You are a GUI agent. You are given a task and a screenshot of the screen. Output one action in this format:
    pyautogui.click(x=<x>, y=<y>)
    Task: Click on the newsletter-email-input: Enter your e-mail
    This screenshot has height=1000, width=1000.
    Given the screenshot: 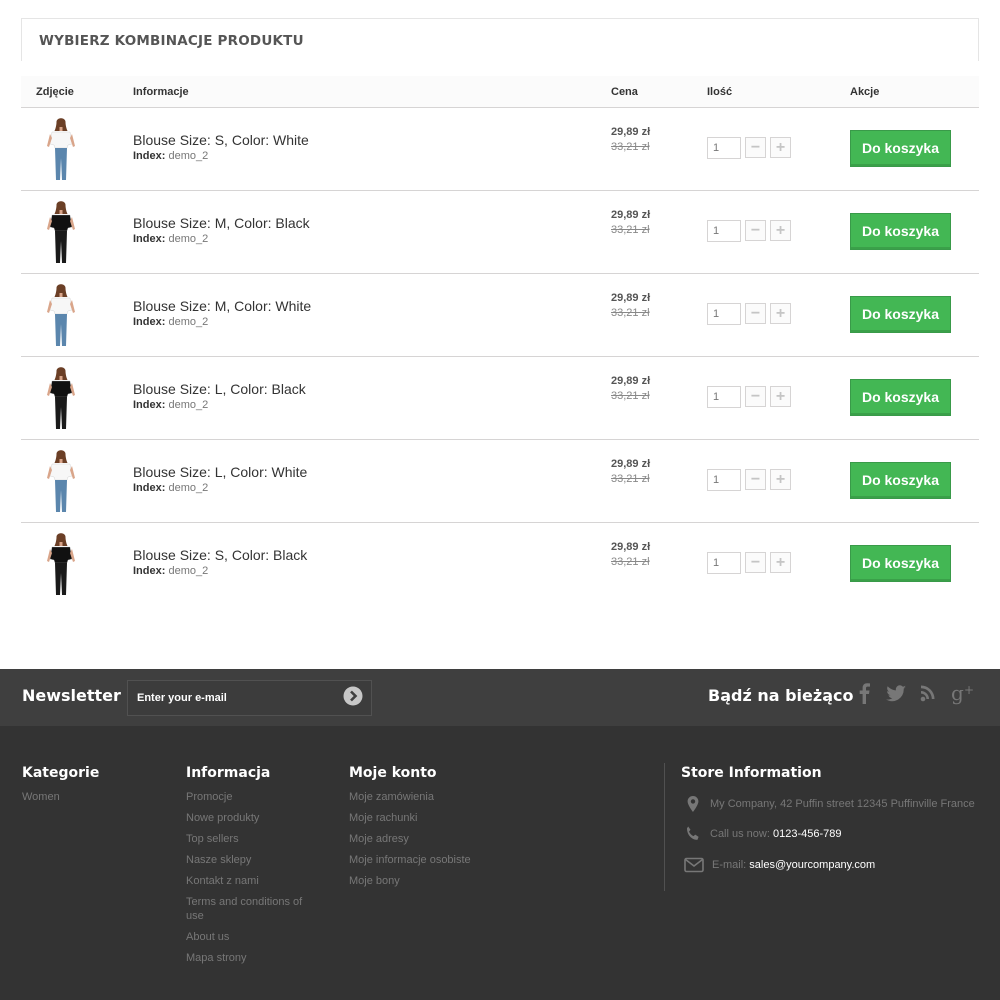 What is the action you would take?
    pyautogui.click(x=249, y=698)
    